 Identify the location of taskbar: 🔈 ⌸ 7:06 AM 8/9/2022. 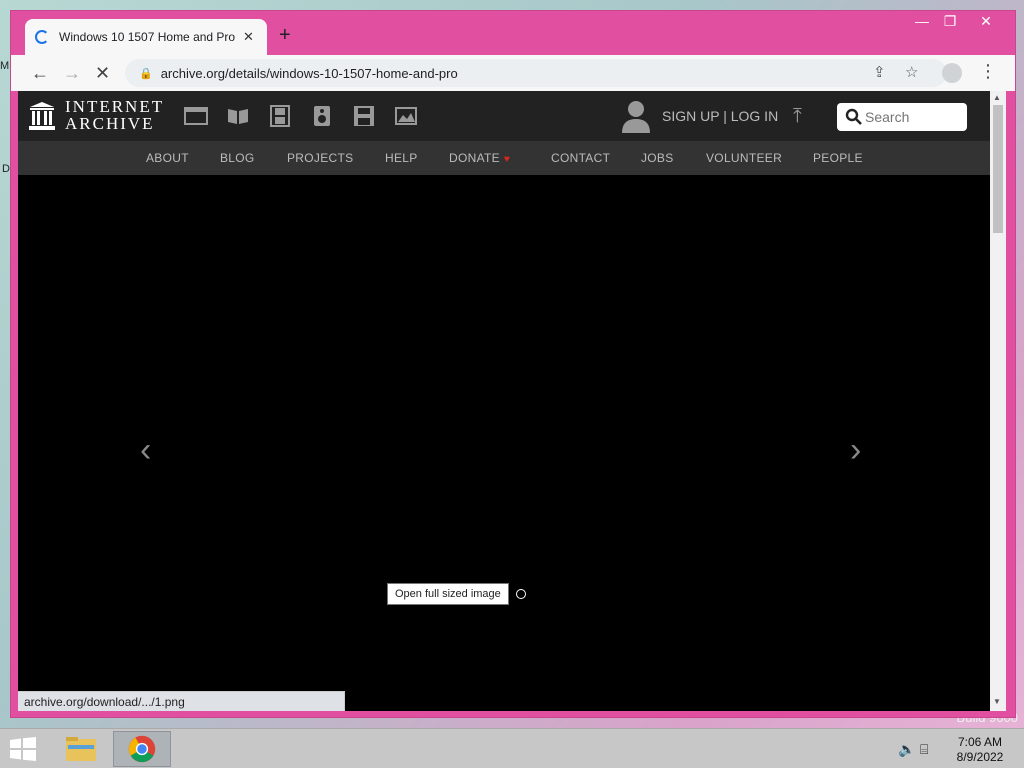
(512, 748).